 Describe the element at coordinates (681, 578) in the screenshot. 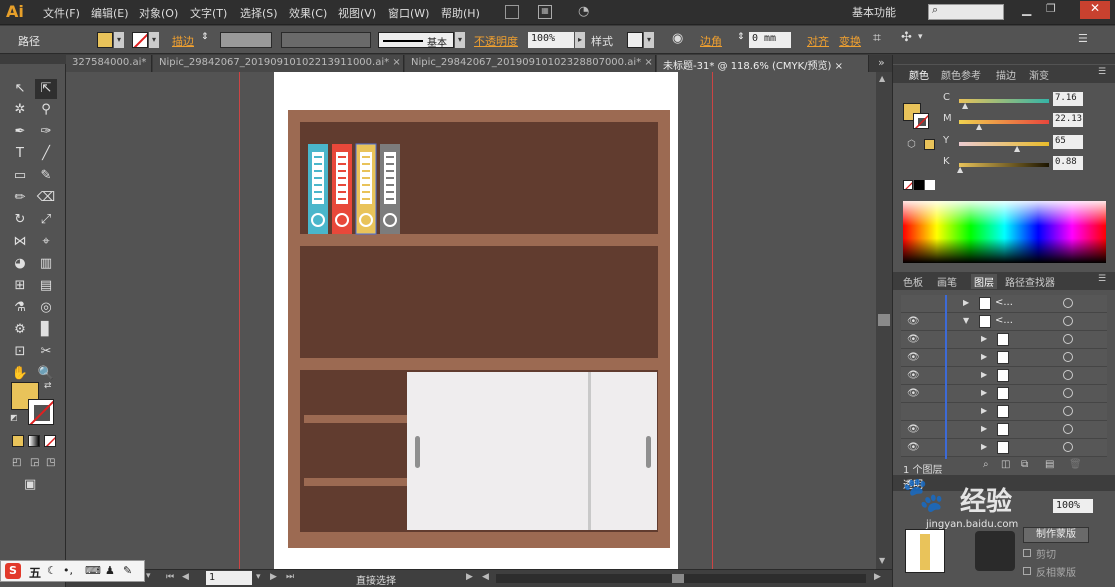

I see `horizontal-scrollbar` at that location.